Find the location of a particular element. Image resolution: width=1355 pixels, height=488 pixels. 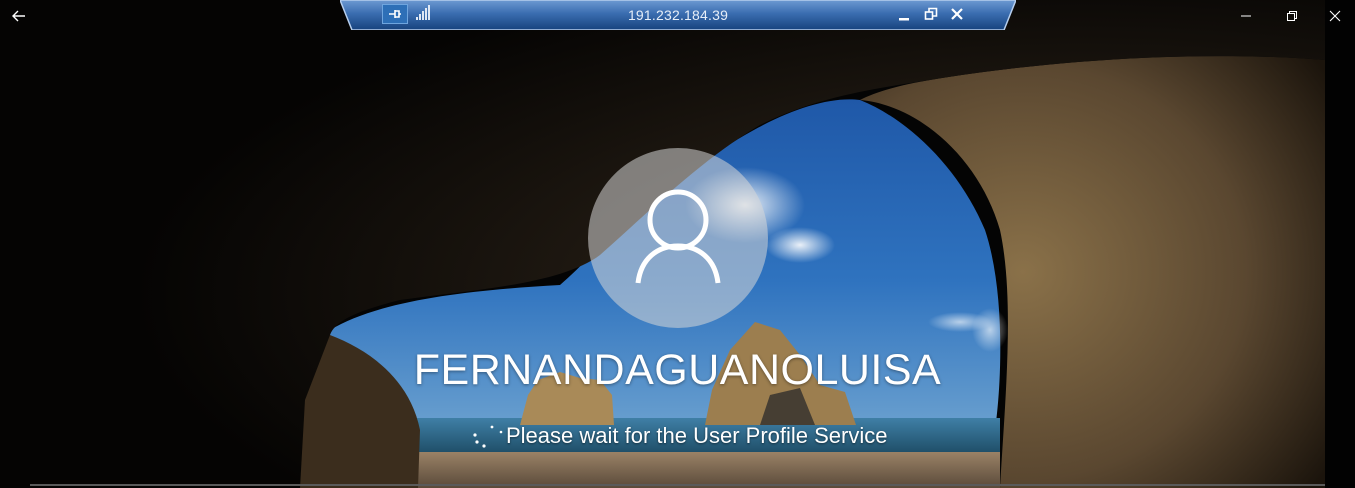

window-maximize-button is located at coordinates (1292, 16).